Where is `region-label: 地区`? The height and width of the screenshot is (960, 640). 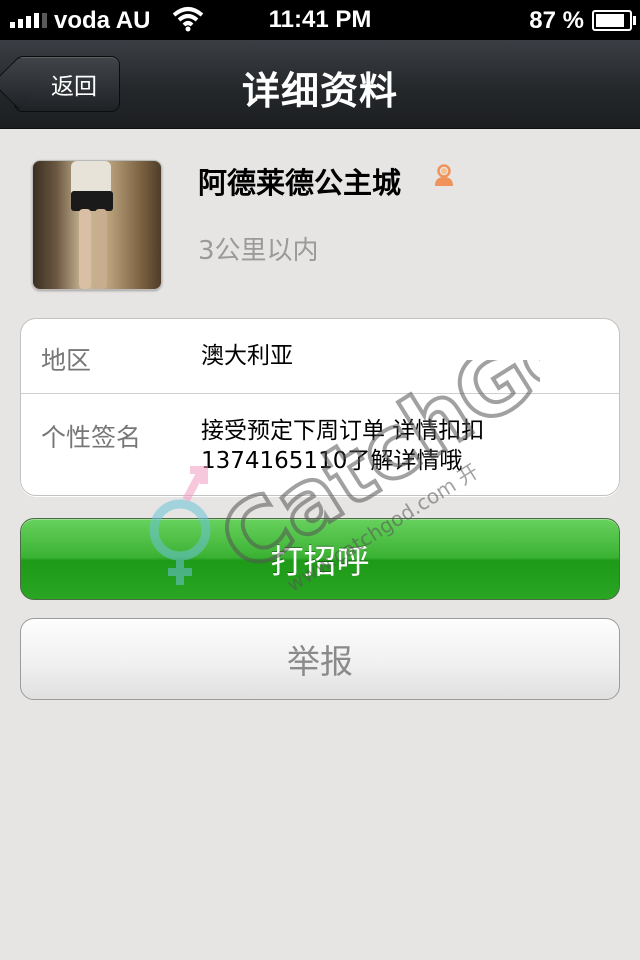 region-label: 地区 is located at coordinates (66, 360).